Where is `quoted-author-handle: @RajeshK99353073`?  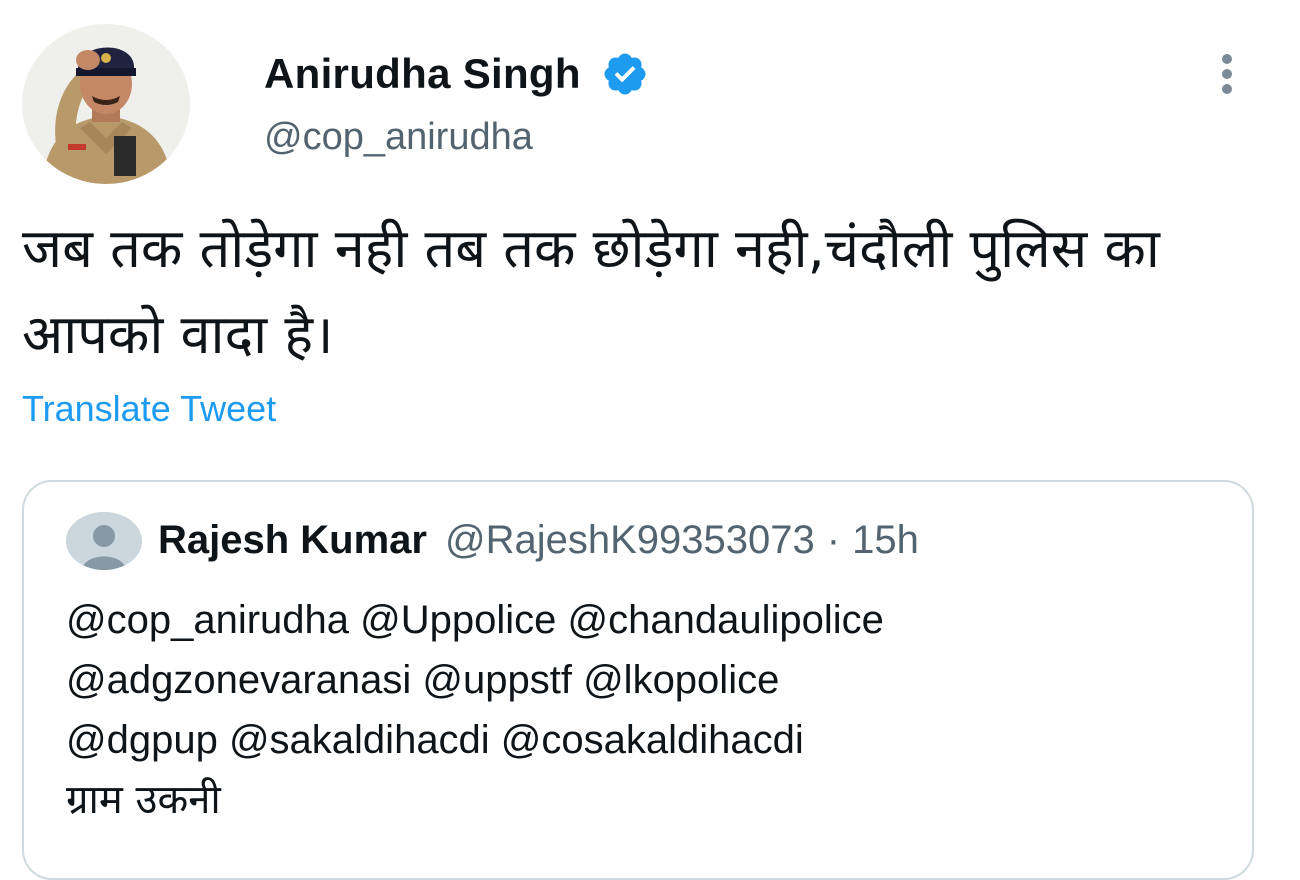 quoted-author-handle: @RajeshK99353073 is located at coordinates (630, 540).